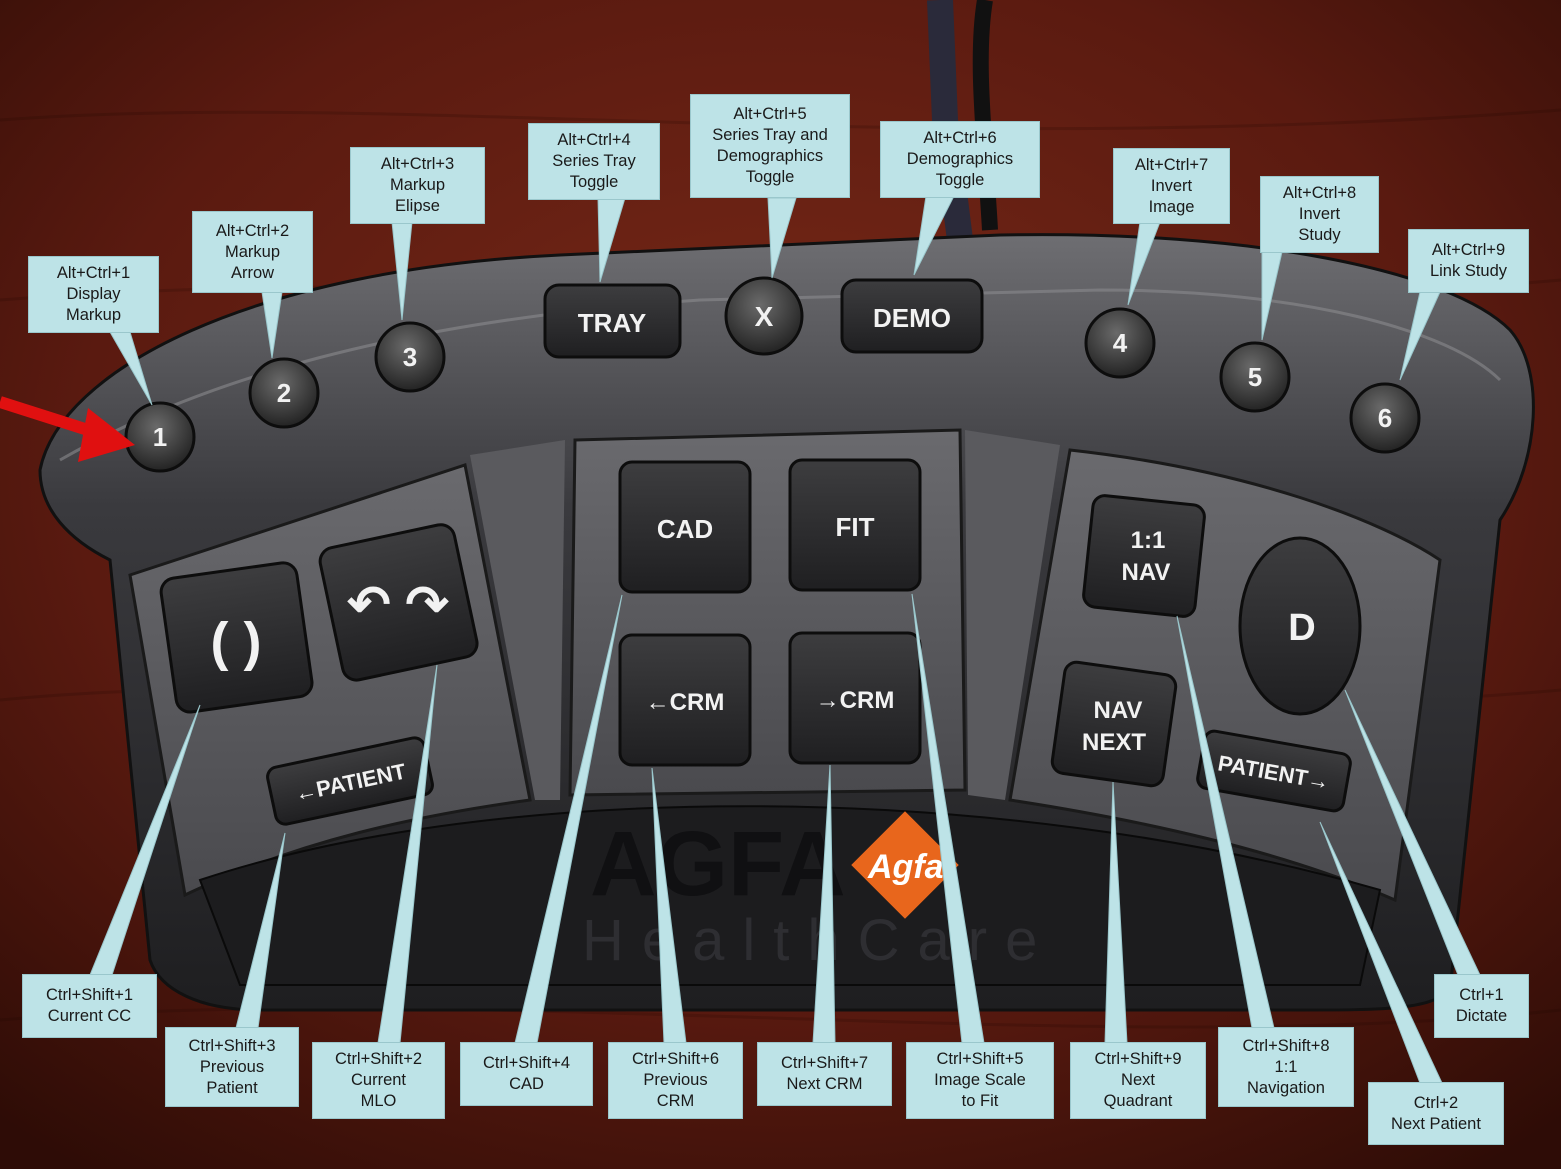  What do you see at coordinates (1319, 235) in the screenshot?
I see `callout-line: Study` at bounding box center [1319, 235].